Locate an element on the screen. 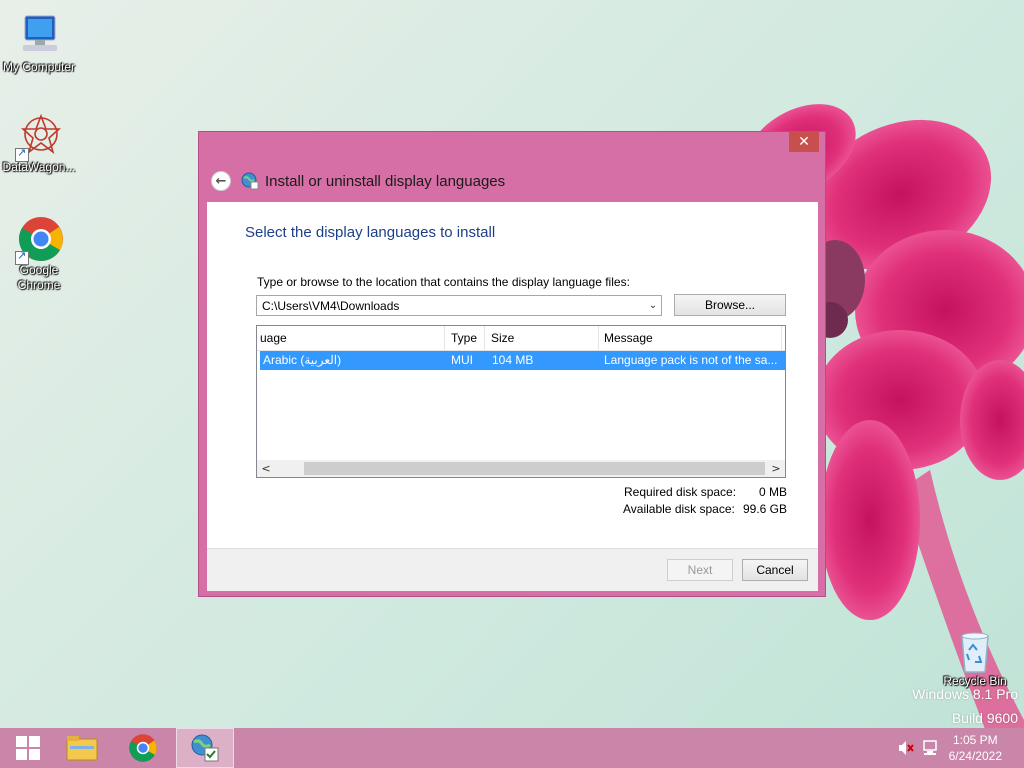 The width and height of the screenshot is (1024, 768). row-type: MUI is located at coordinates (462, 360).